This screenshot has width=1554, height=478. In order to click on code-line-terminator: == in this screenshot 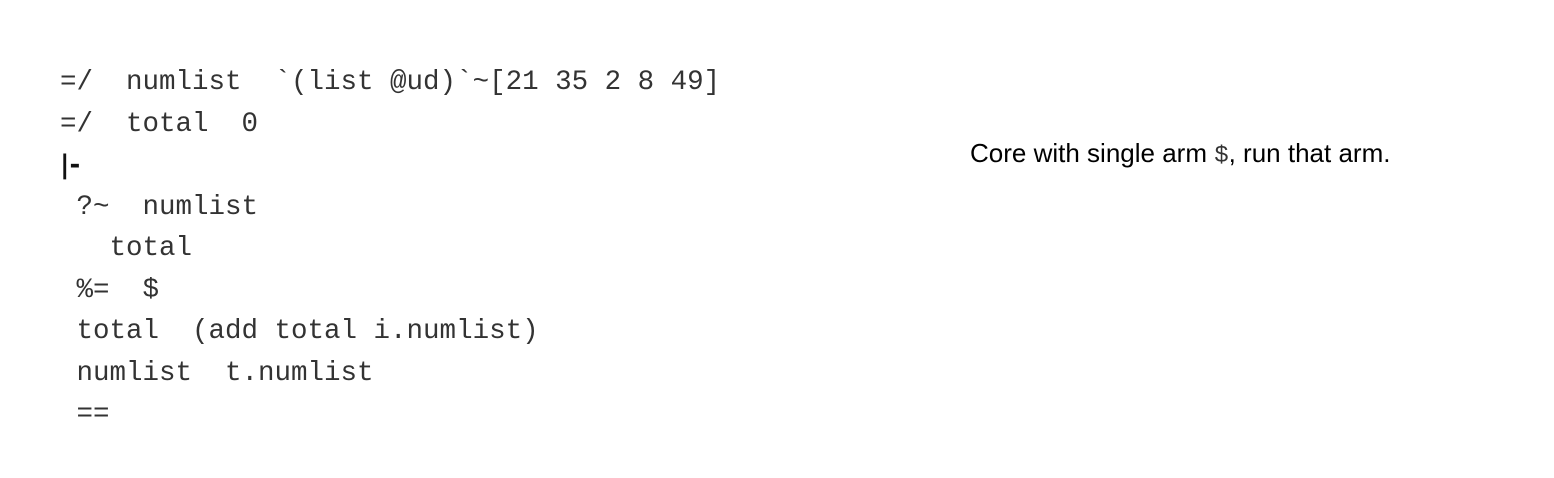, I will do `click(85, 414)`.